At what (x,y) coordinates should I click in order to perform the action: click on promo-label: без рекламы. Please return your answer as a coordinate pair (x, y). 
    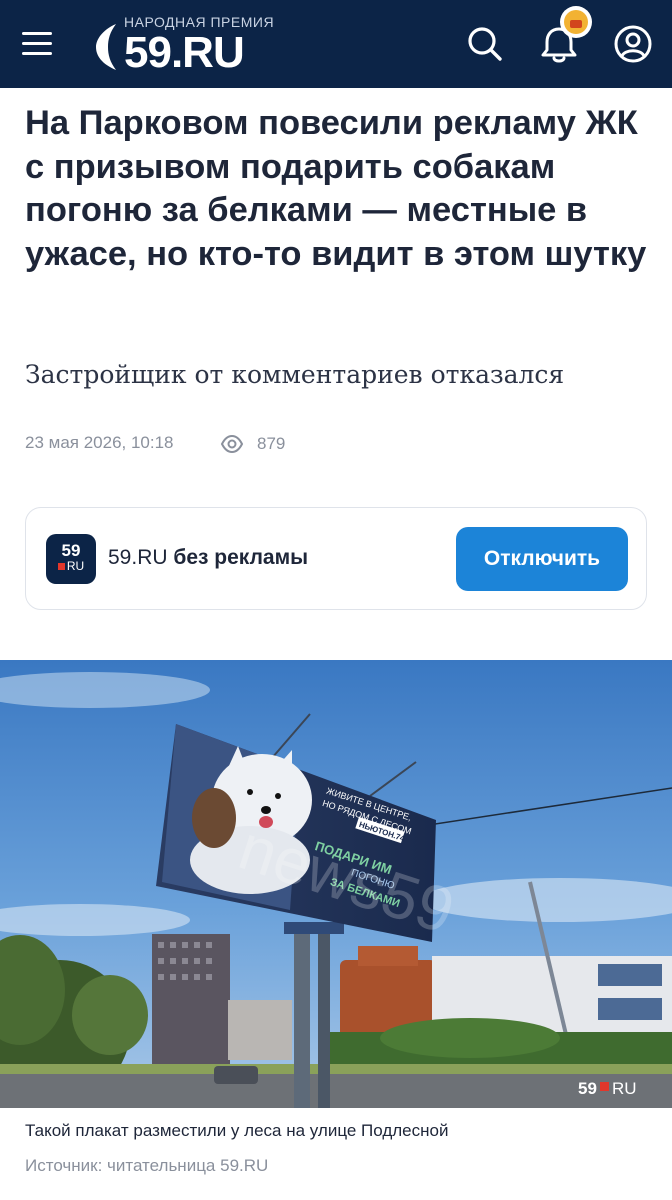
    Looking at the image, I should click on (241, 557).